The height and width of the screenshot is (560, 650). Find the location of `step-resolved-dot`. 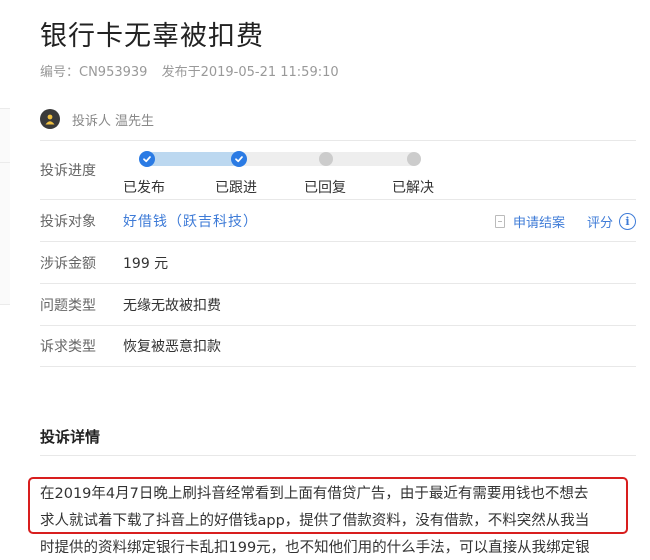

step-resolved-dot is located at coordinates (414, 159).